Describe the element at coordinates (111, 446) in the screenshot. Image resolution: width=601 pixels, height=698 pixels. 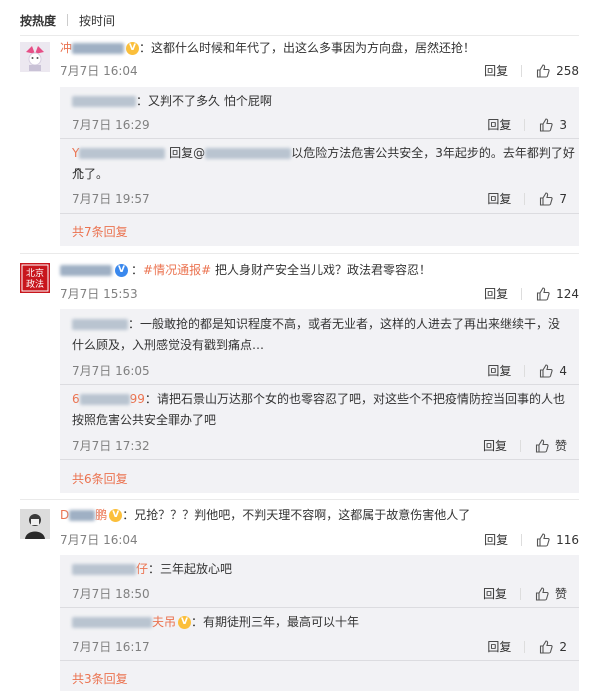
I see `reply-time: 7月7日 17:32` at that location.